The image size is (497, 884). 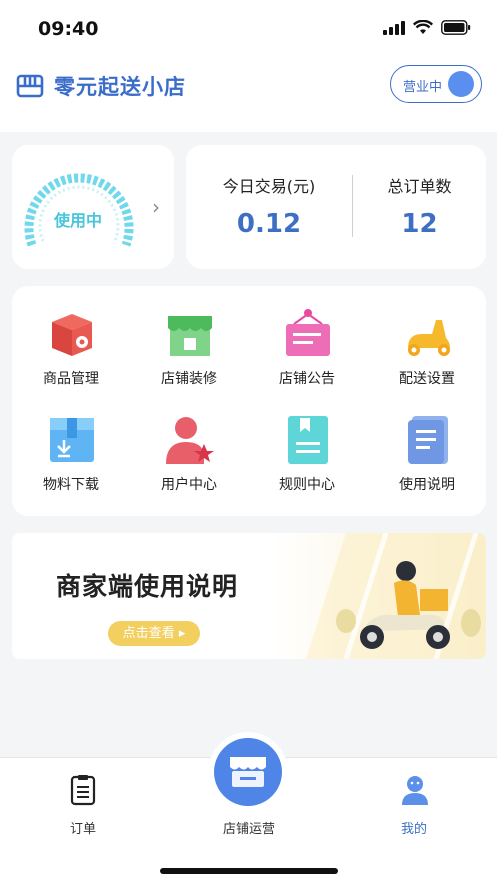 I want to click on menu-item-label: 物料下载, so click(x=71, y=485).